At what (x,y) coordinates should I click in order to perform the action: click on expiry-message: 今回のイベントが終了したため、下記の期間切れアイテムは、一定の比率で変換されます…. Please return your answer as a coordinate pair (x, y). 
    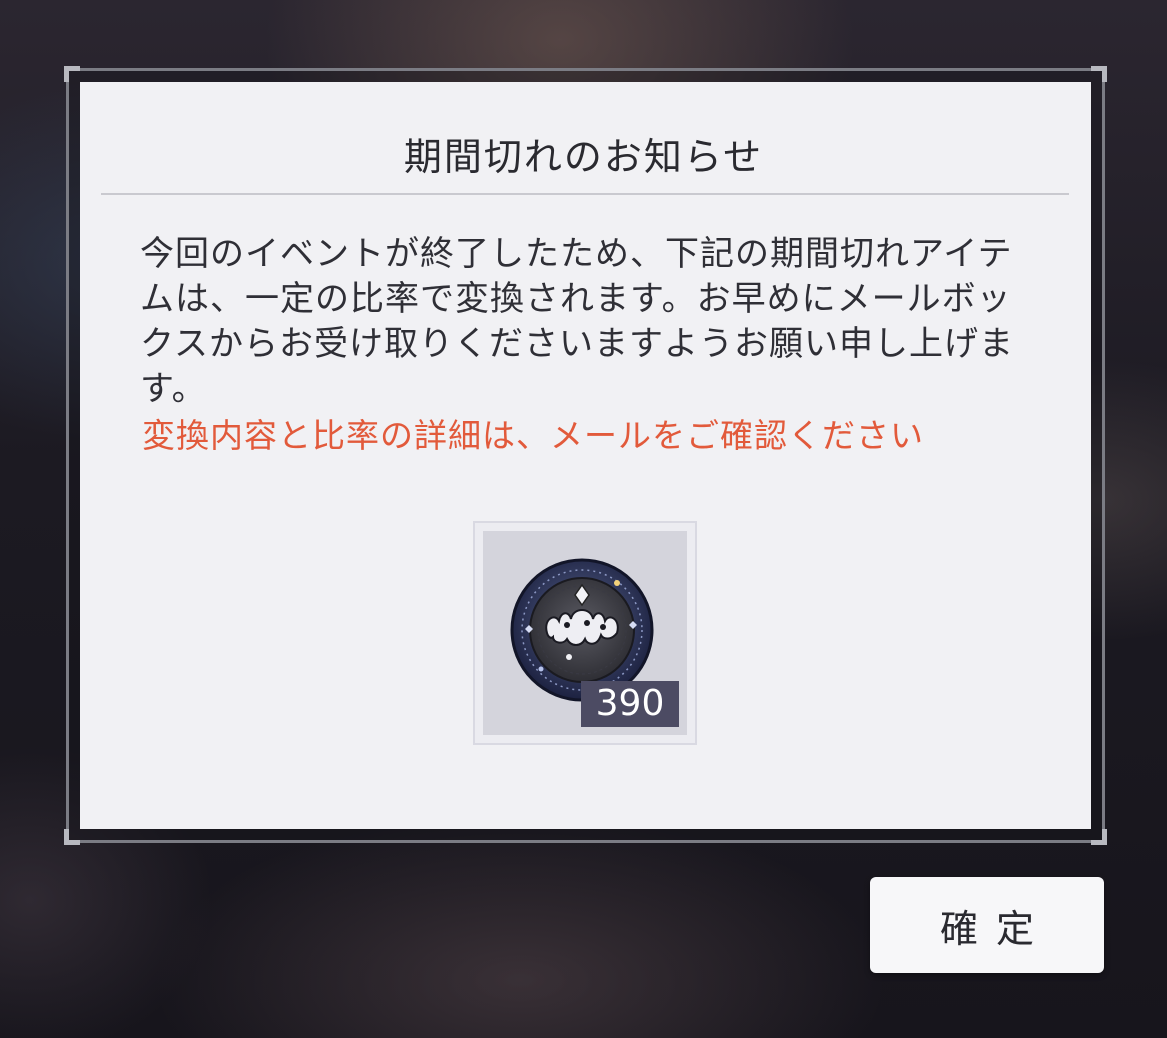
    Looking at the image, I should click on (577, 321).